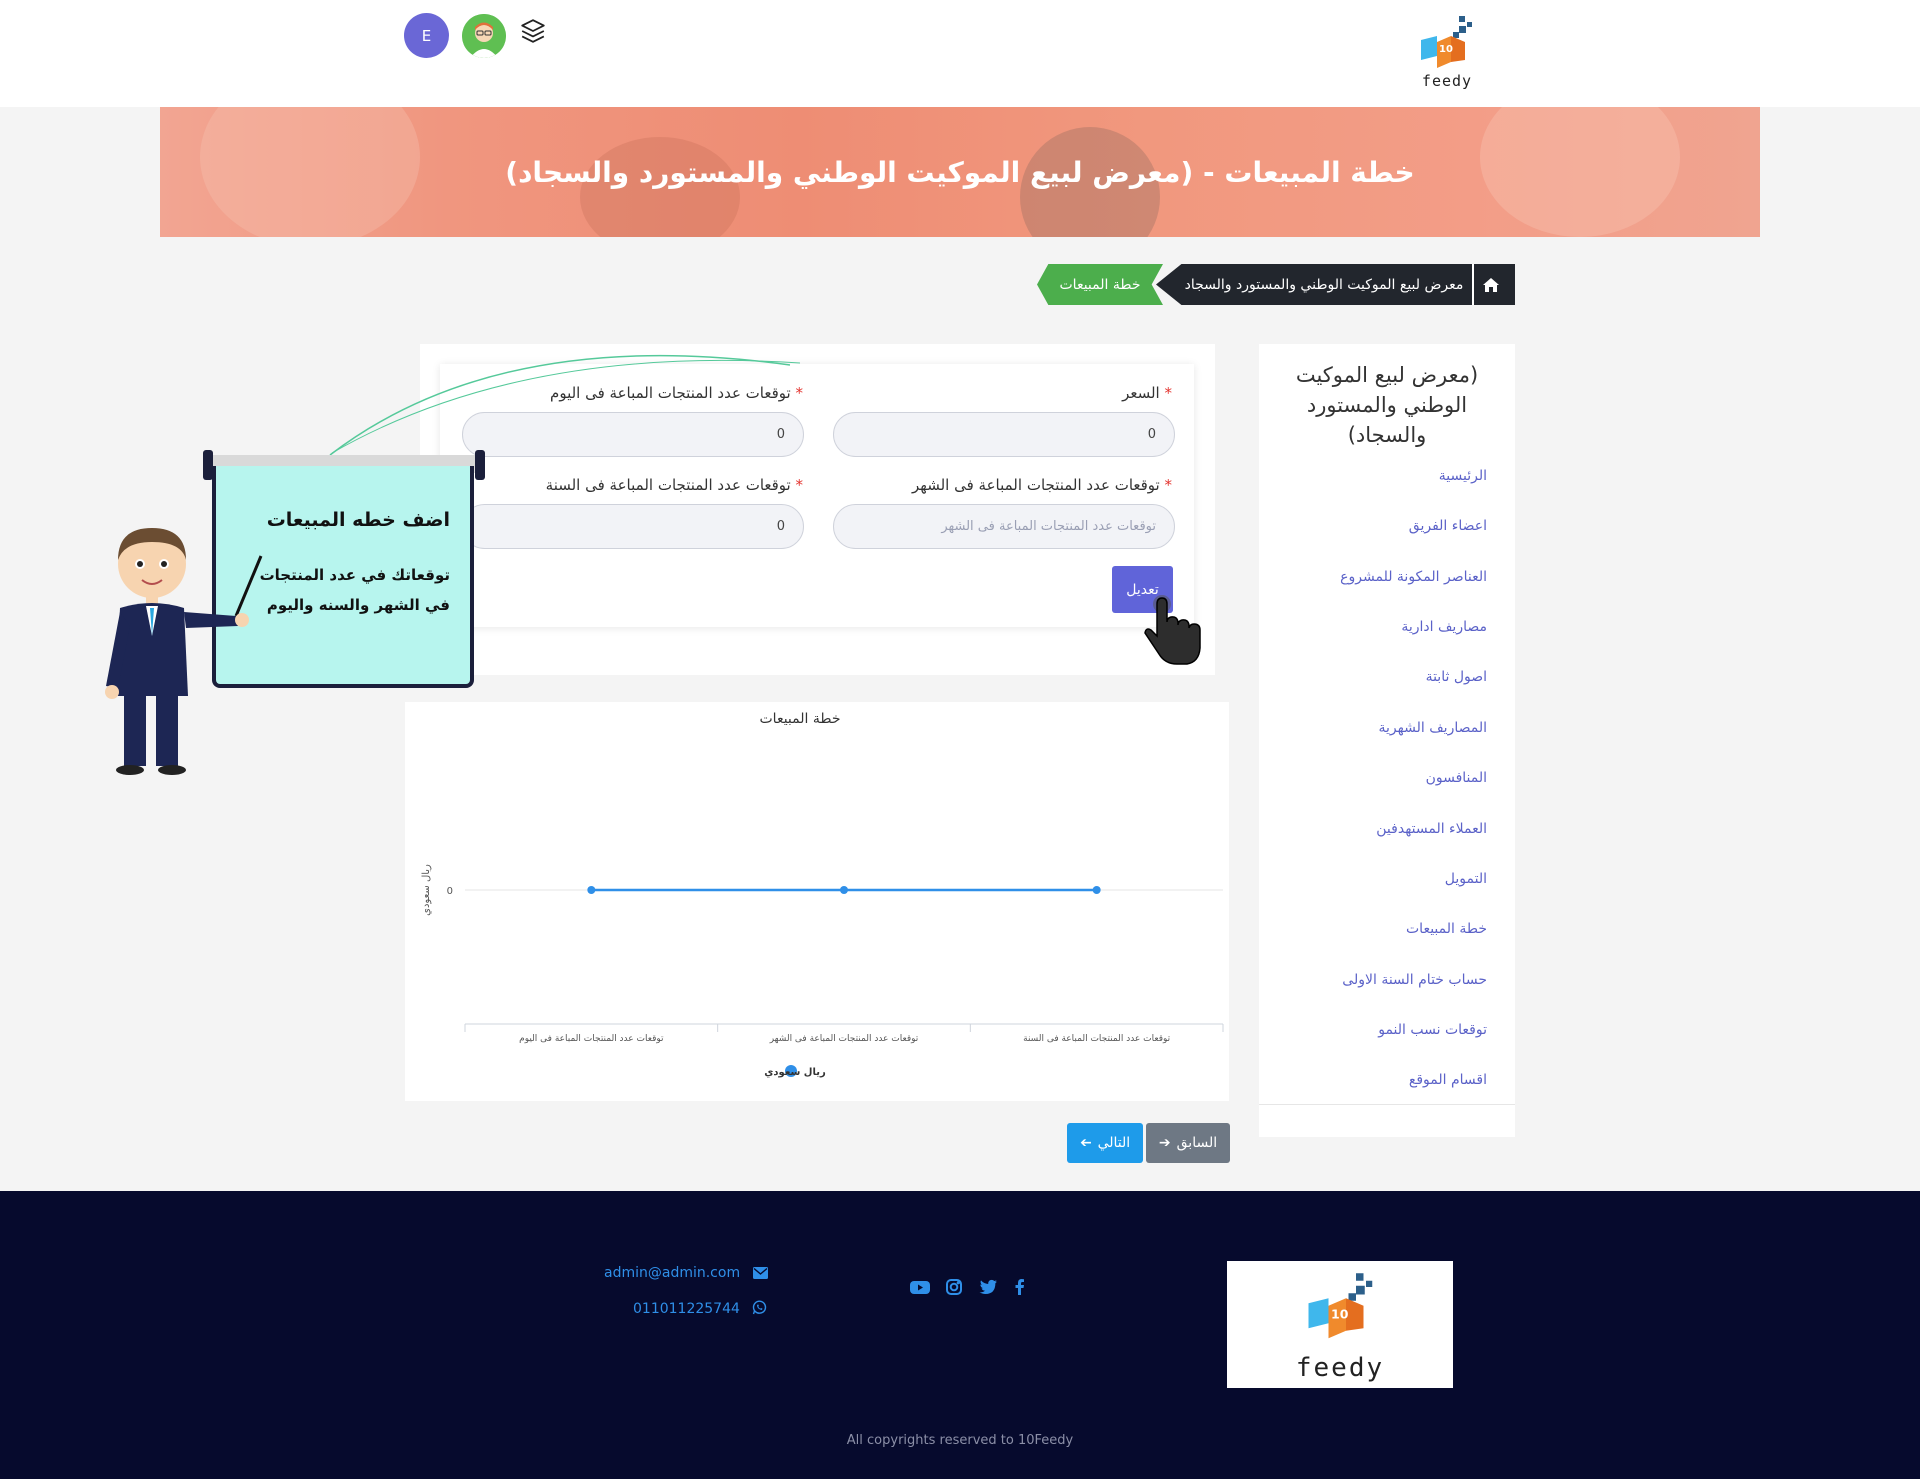 The width and height of the screenshot is (1920, 1479). What do you see at coordinates (1197, 1143) in the screenshot?
I see `previous-label: السابق` at bounding box center [1197, 1143].